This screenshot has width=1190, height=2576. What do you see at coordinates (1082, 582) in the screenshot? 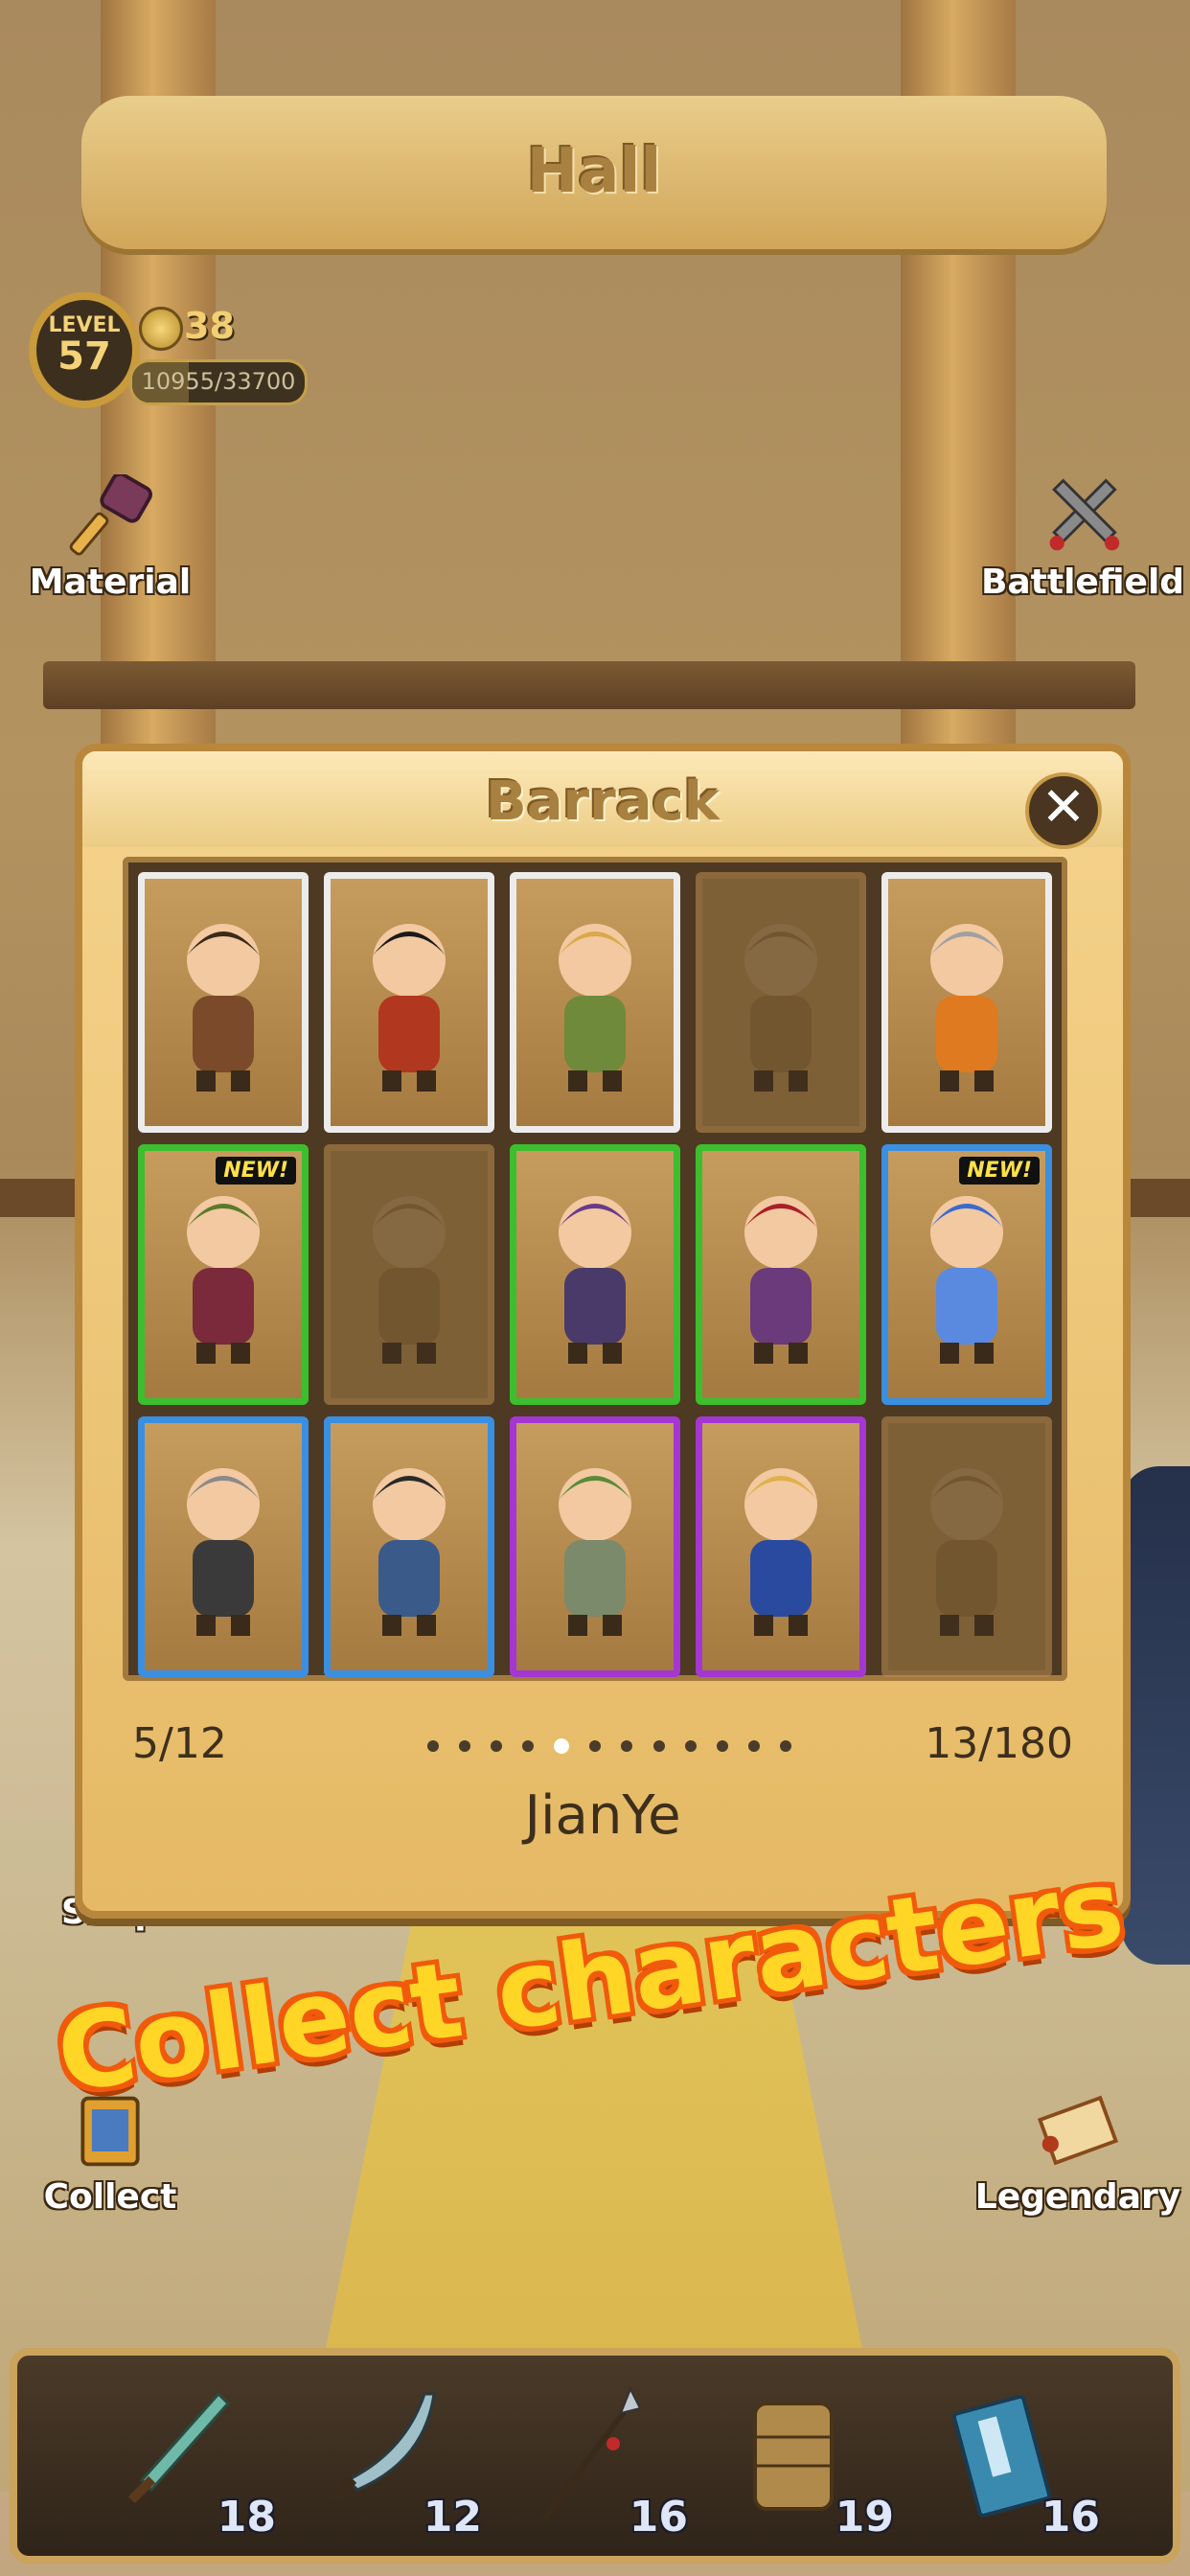
I see `battlefield-label: Battlefield` at bounding box center [1082, 582].